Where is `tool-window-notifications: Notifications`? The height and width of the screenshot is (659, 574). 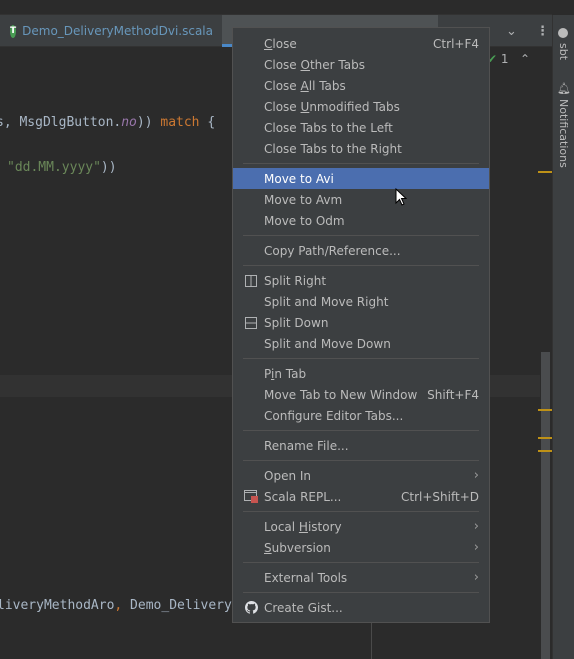 tool-window-notifications: Notifications is located at coordinates (563, 133).